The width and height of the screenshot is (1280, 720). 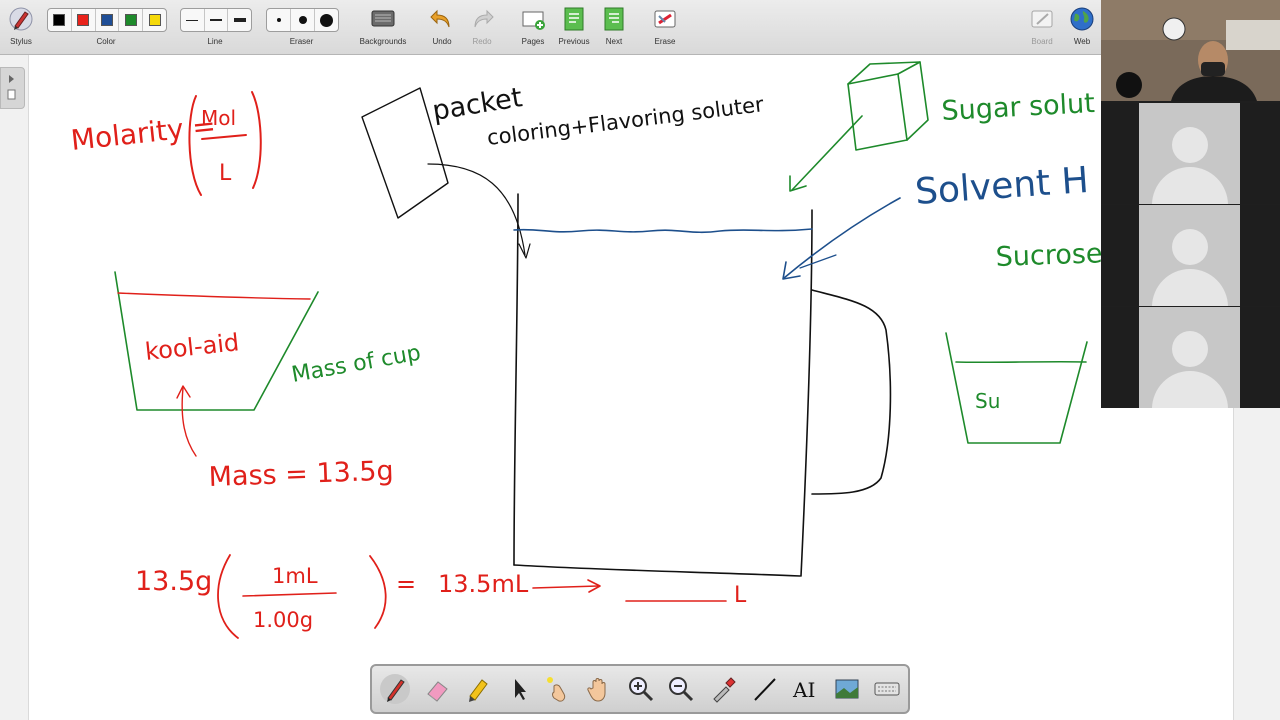 I want to click on text-tool-button: AI, so click(x=805, y=689).